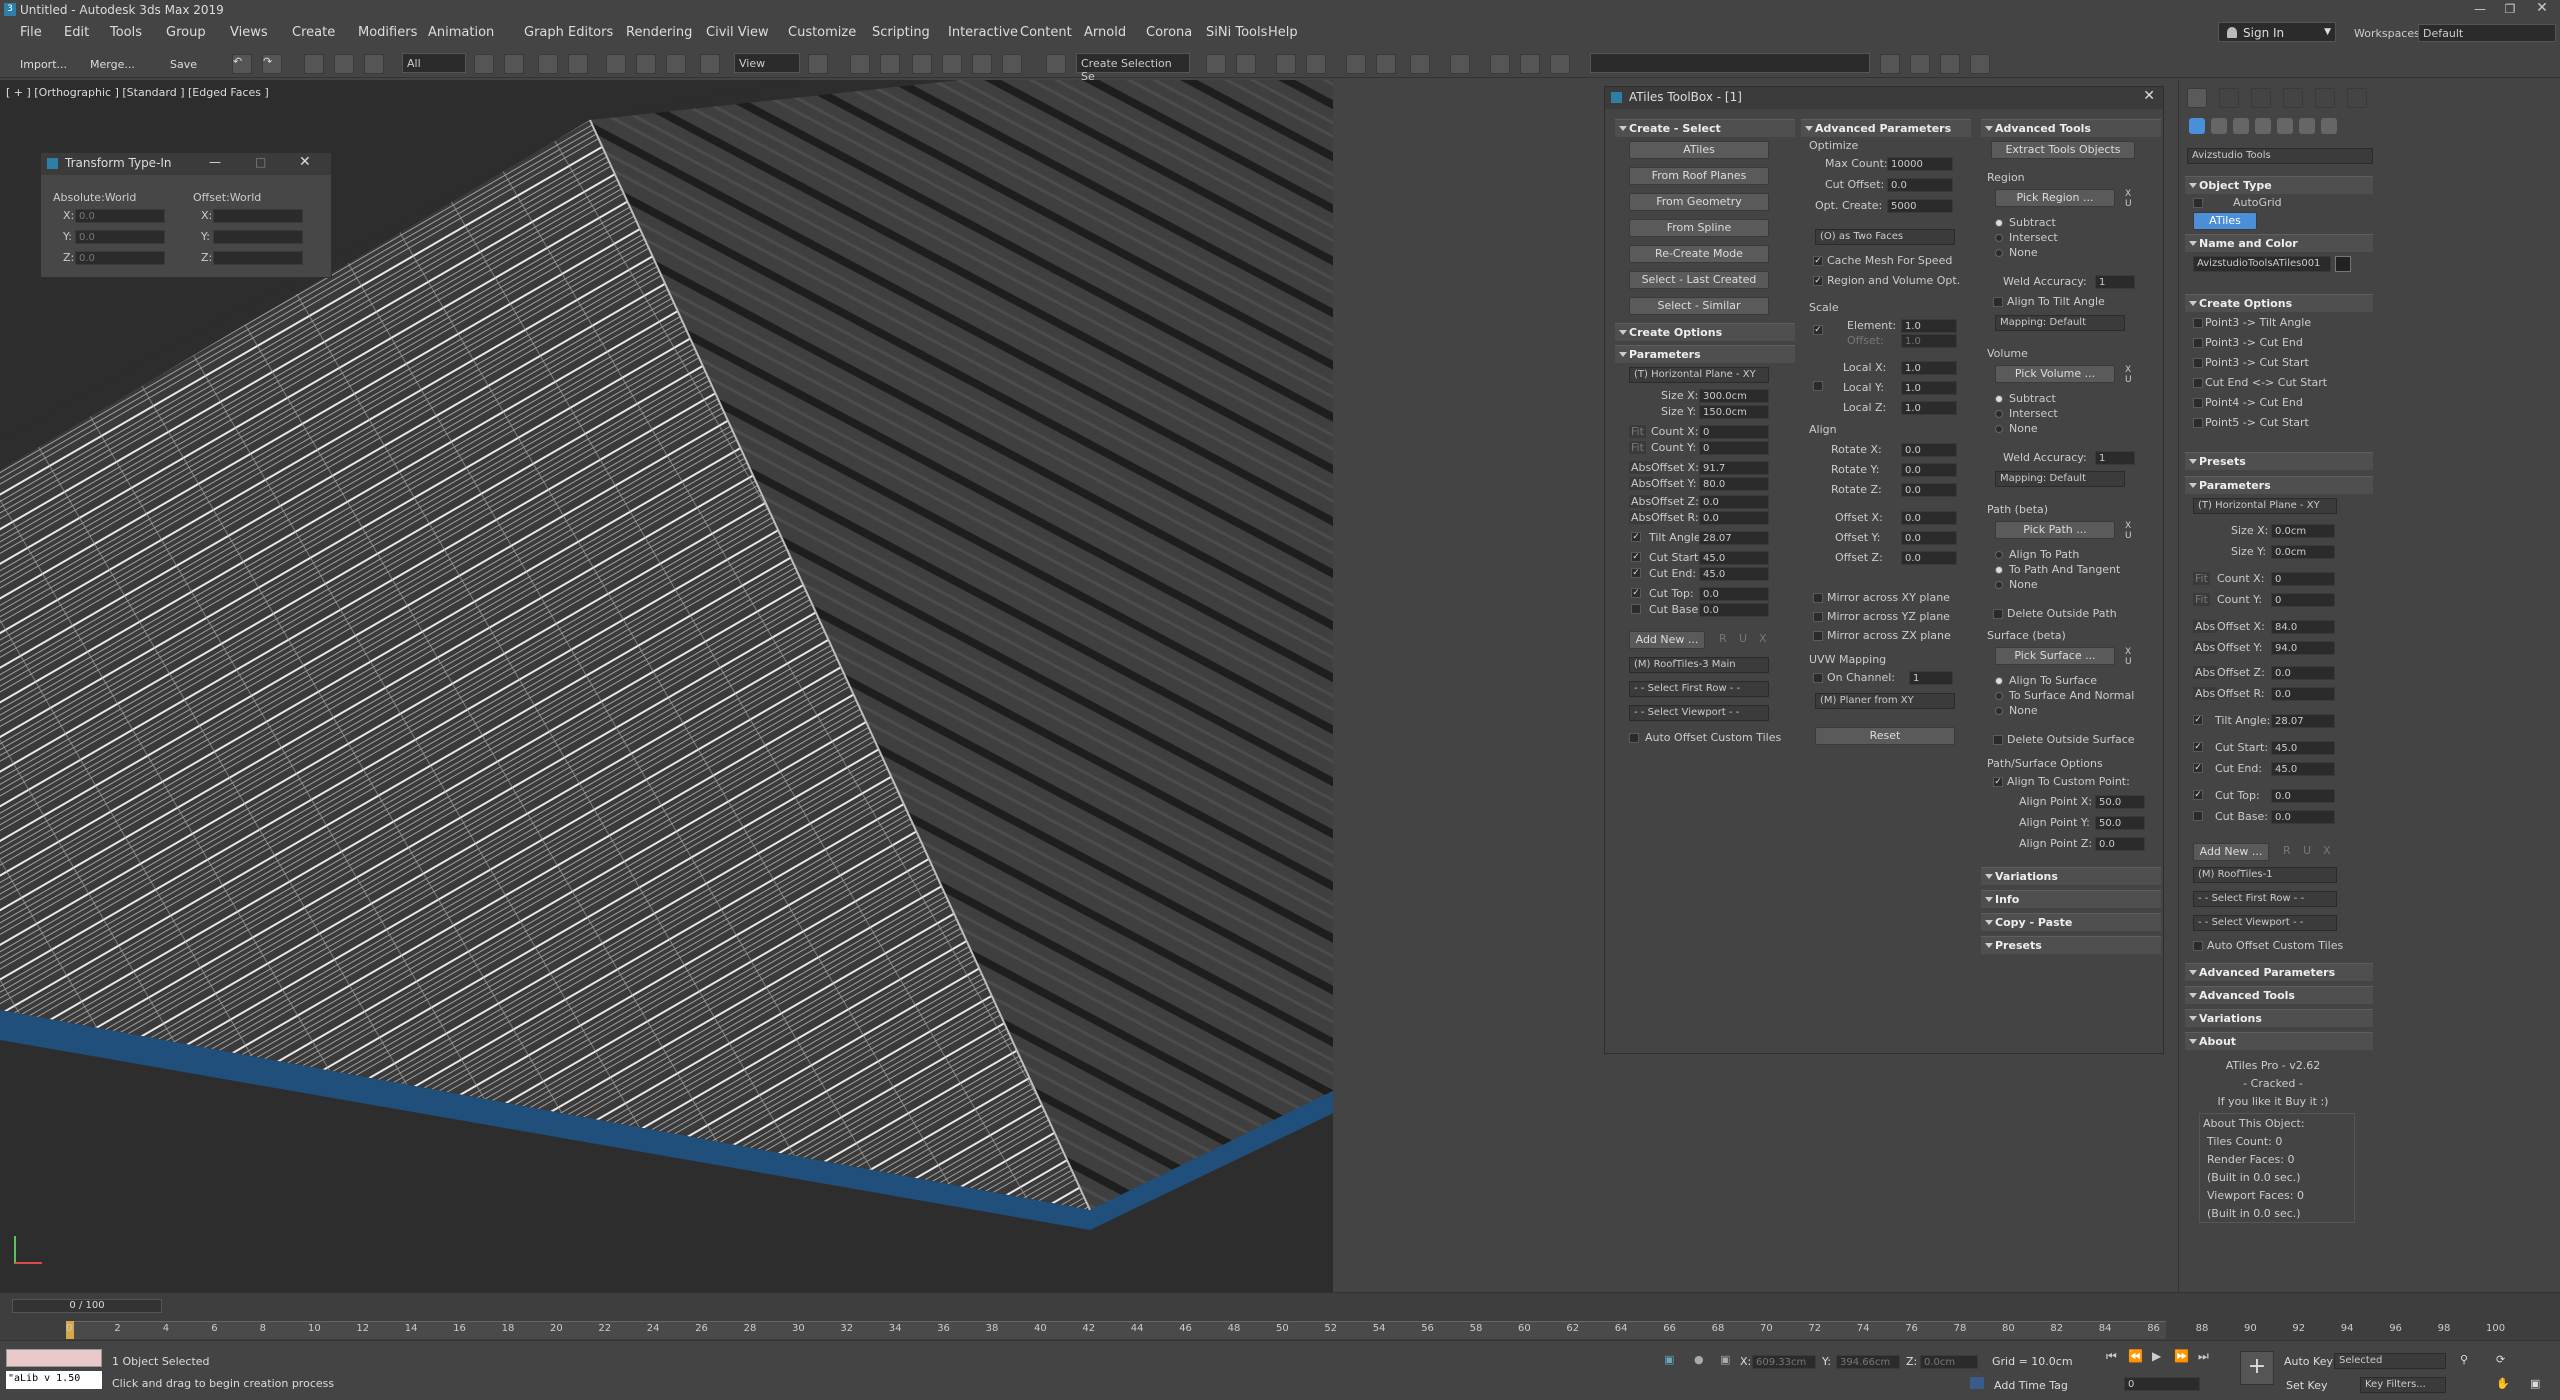 The width and height of the screenshot is (2560, 1400). I want to click on param-field-0: 300.0cm, so click(1734, 396).